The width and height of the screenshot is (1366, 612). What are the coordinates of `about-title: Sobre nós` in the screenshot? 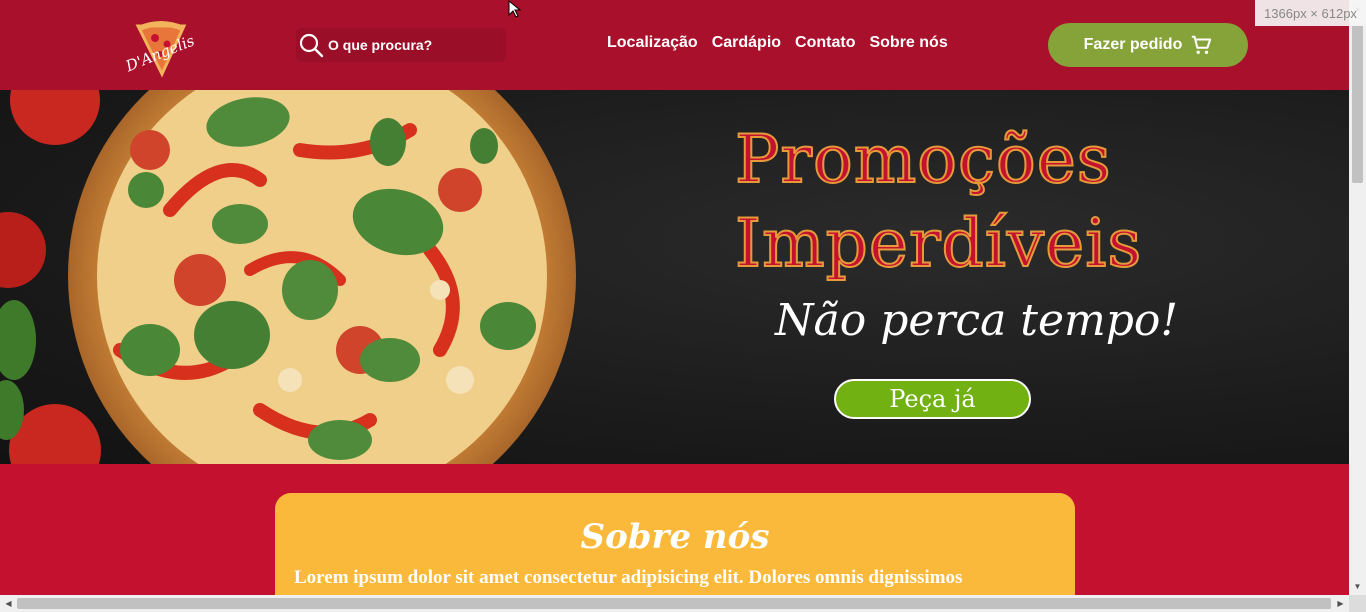 It's located at (675, 537).